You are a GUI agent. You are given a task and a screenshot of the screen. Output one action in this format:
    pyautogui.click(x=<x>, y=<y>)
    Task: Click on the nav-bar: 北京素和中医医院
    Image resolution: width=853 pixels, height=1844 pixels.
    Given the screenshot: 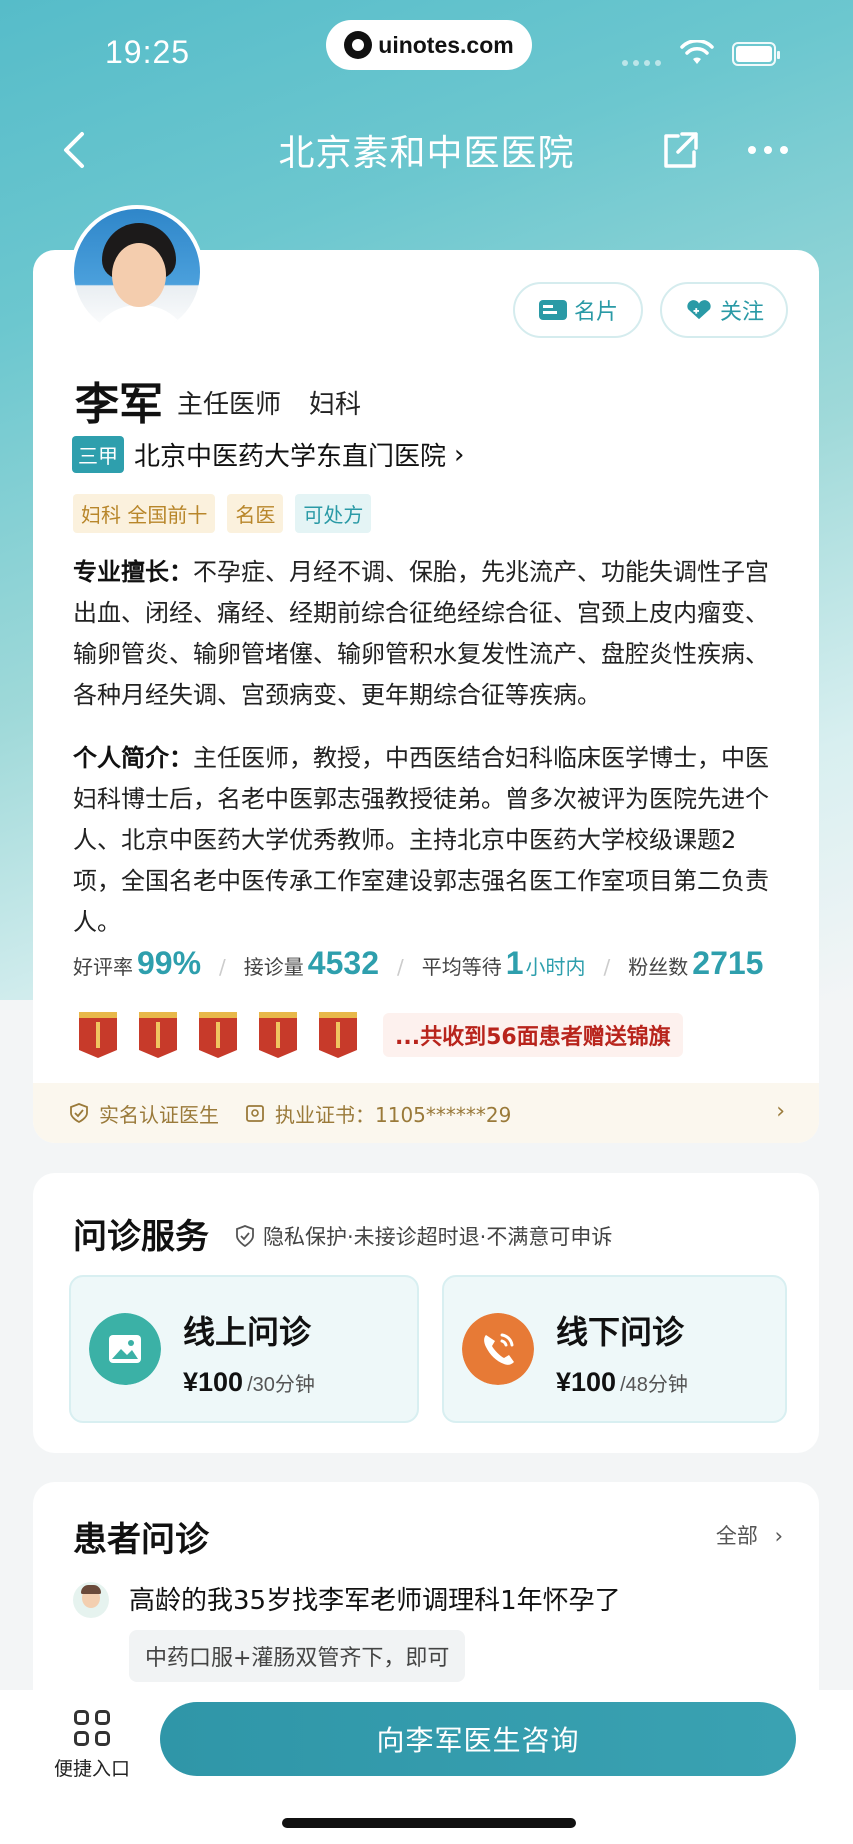 What is the action you would take?
    pyautogui.click(x=426, y=150)
    